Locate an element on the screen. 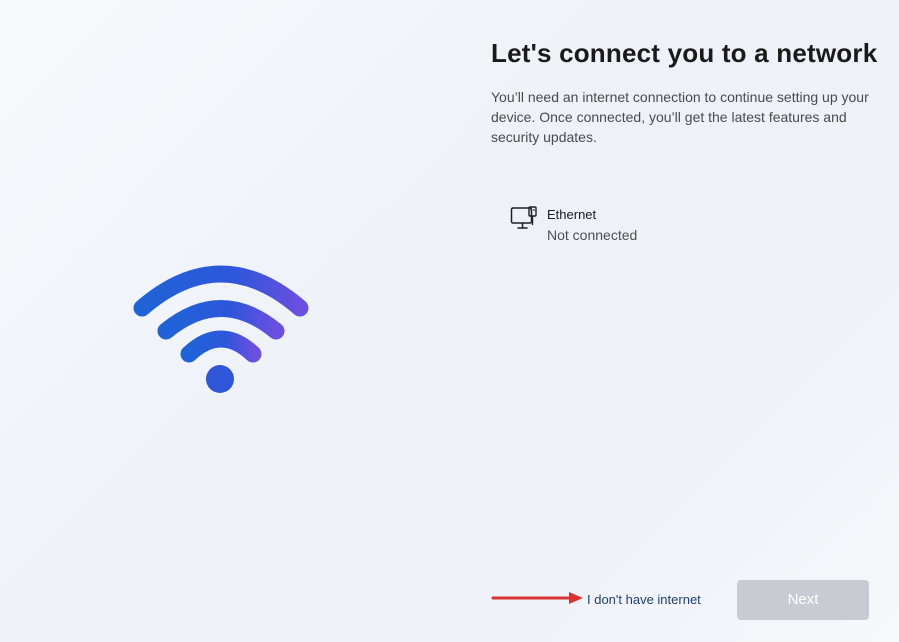 The width and height of the screenshot is (899, 642). wifi-inner-arc is located at coordinates (221, 346).